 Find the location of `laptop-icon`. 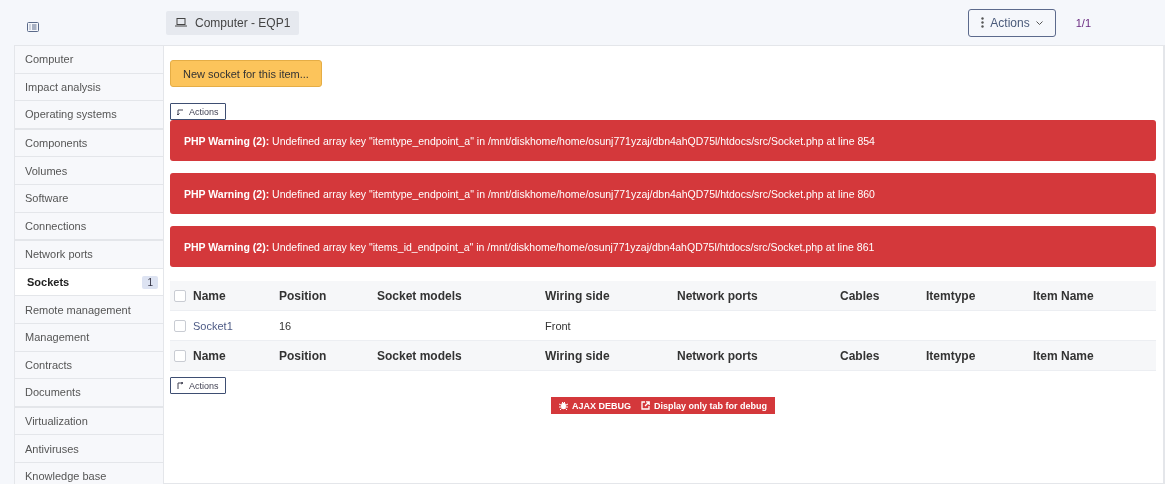

laptop-icon is located at coordinates (181, 22).